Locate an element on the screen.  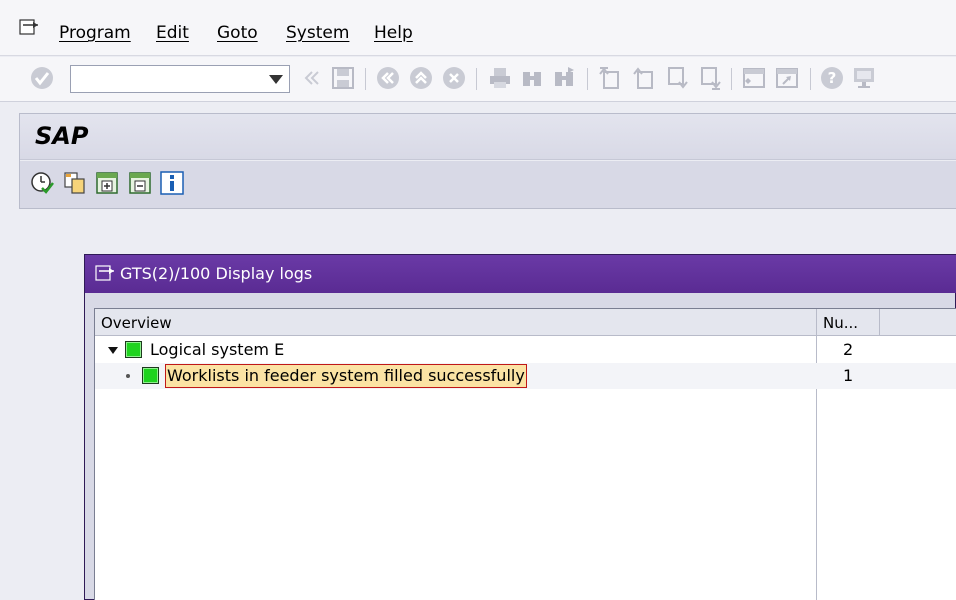
customize-layout-icon is located at coordinates (864, 78).